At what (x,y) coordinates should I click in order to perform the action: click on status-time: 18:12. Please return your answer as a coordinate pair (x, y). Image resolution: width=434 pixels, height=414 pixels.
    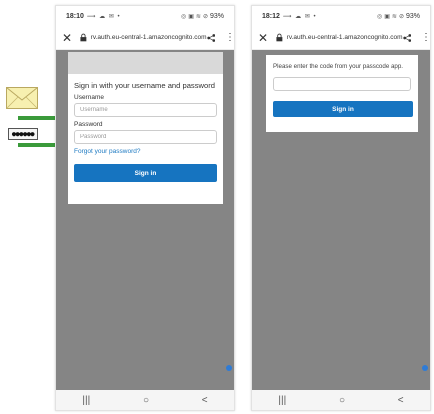
    Looking at the image, I should click on (271, 16).